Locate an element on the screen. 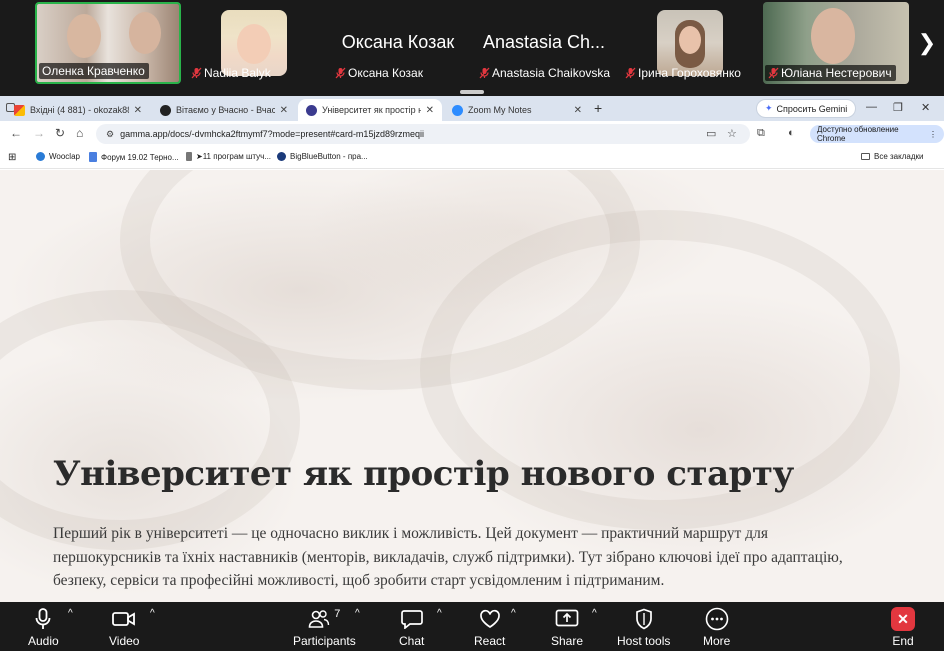  tab-gamma: Університет як простір нового ✕ is located at coordinates (370, 110).